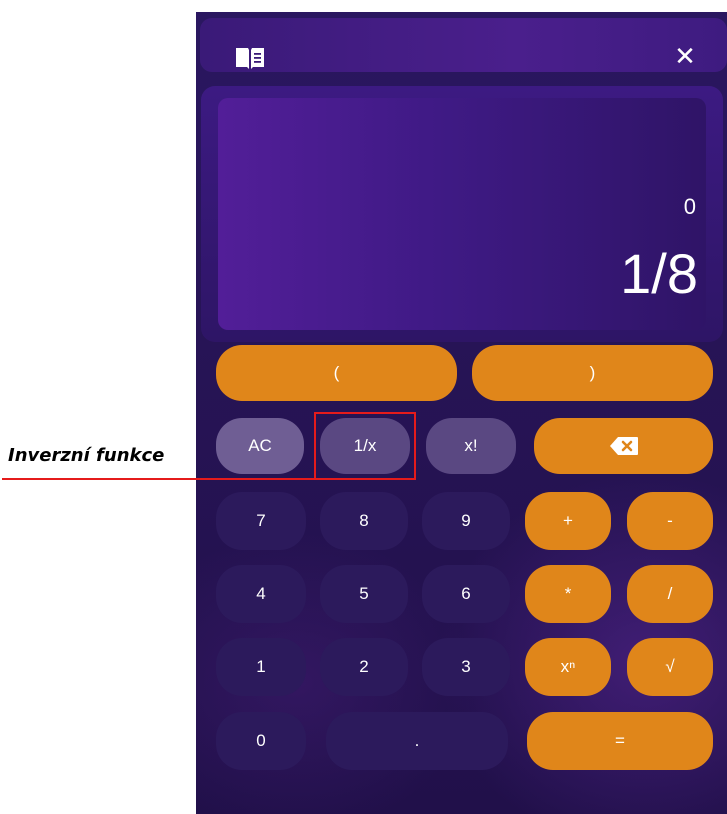 The width and height of the screenshot is (727, 814). I want to click on power-button: xⁿ, so click(568, 667).